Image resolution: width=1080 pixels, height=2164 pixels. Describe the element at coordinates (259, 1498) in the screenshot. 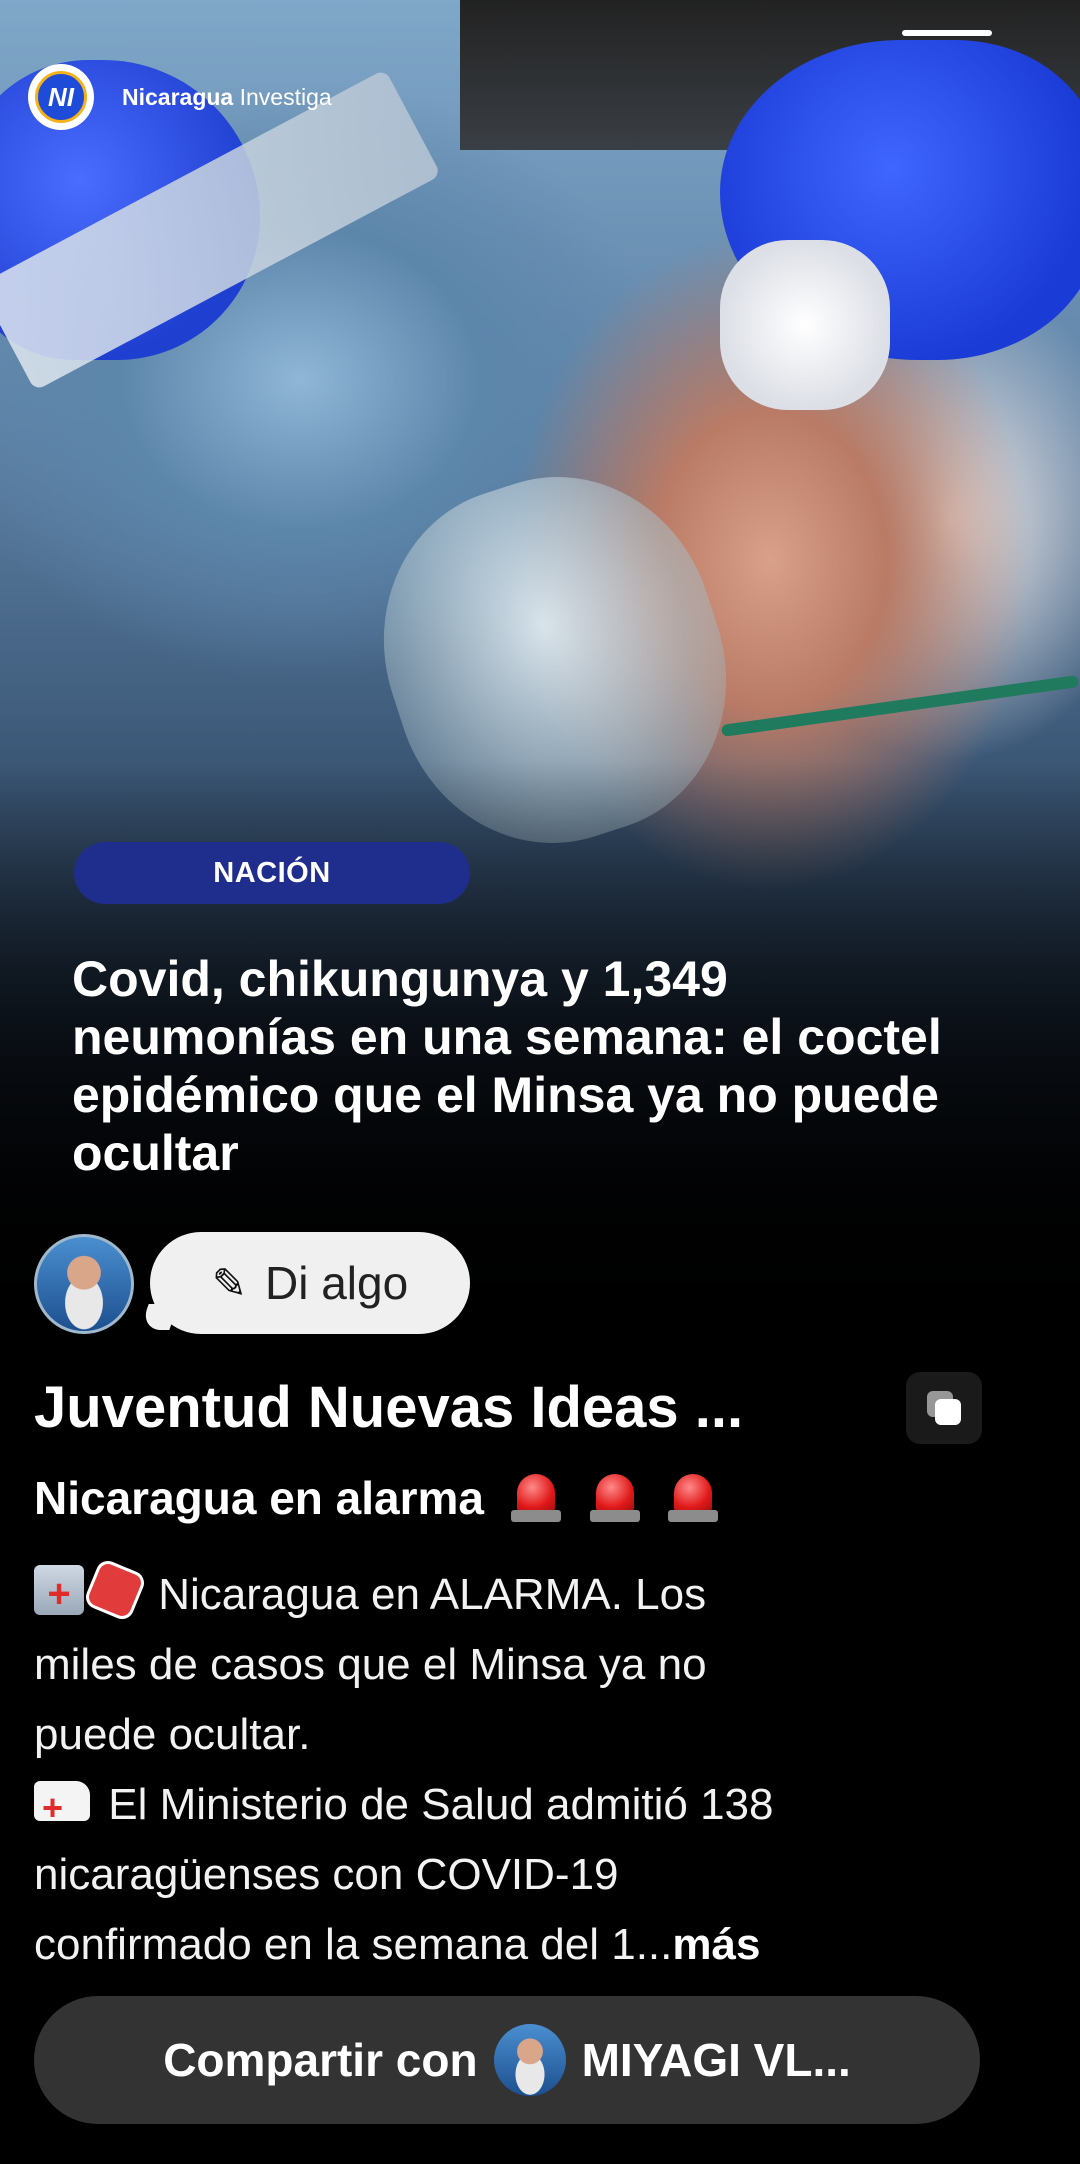

I see `post-title-text: Nicaragua en alarma` at that location.